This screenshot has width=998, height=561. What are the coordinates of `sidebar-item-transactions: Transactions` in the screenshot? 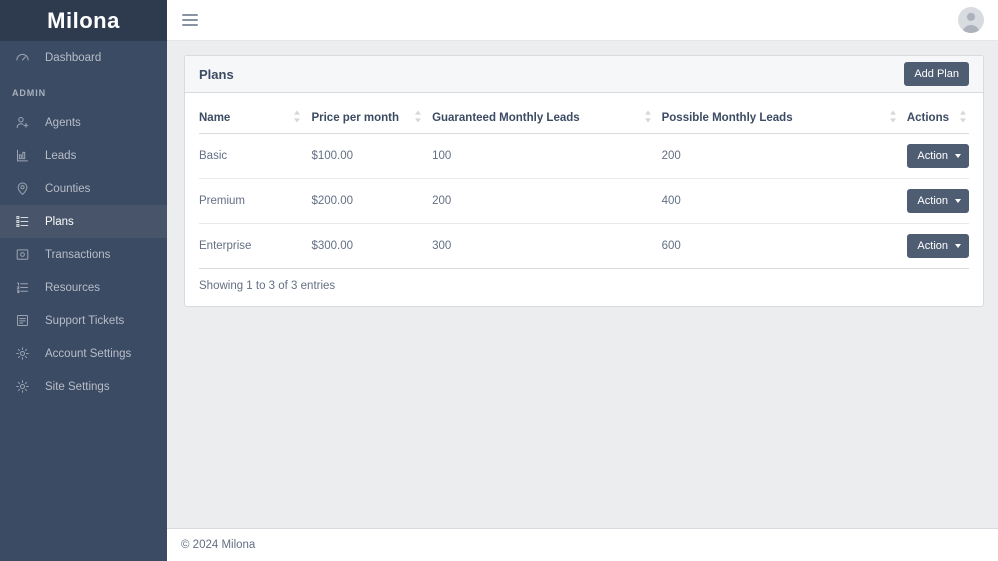 It's located at (83, 254).